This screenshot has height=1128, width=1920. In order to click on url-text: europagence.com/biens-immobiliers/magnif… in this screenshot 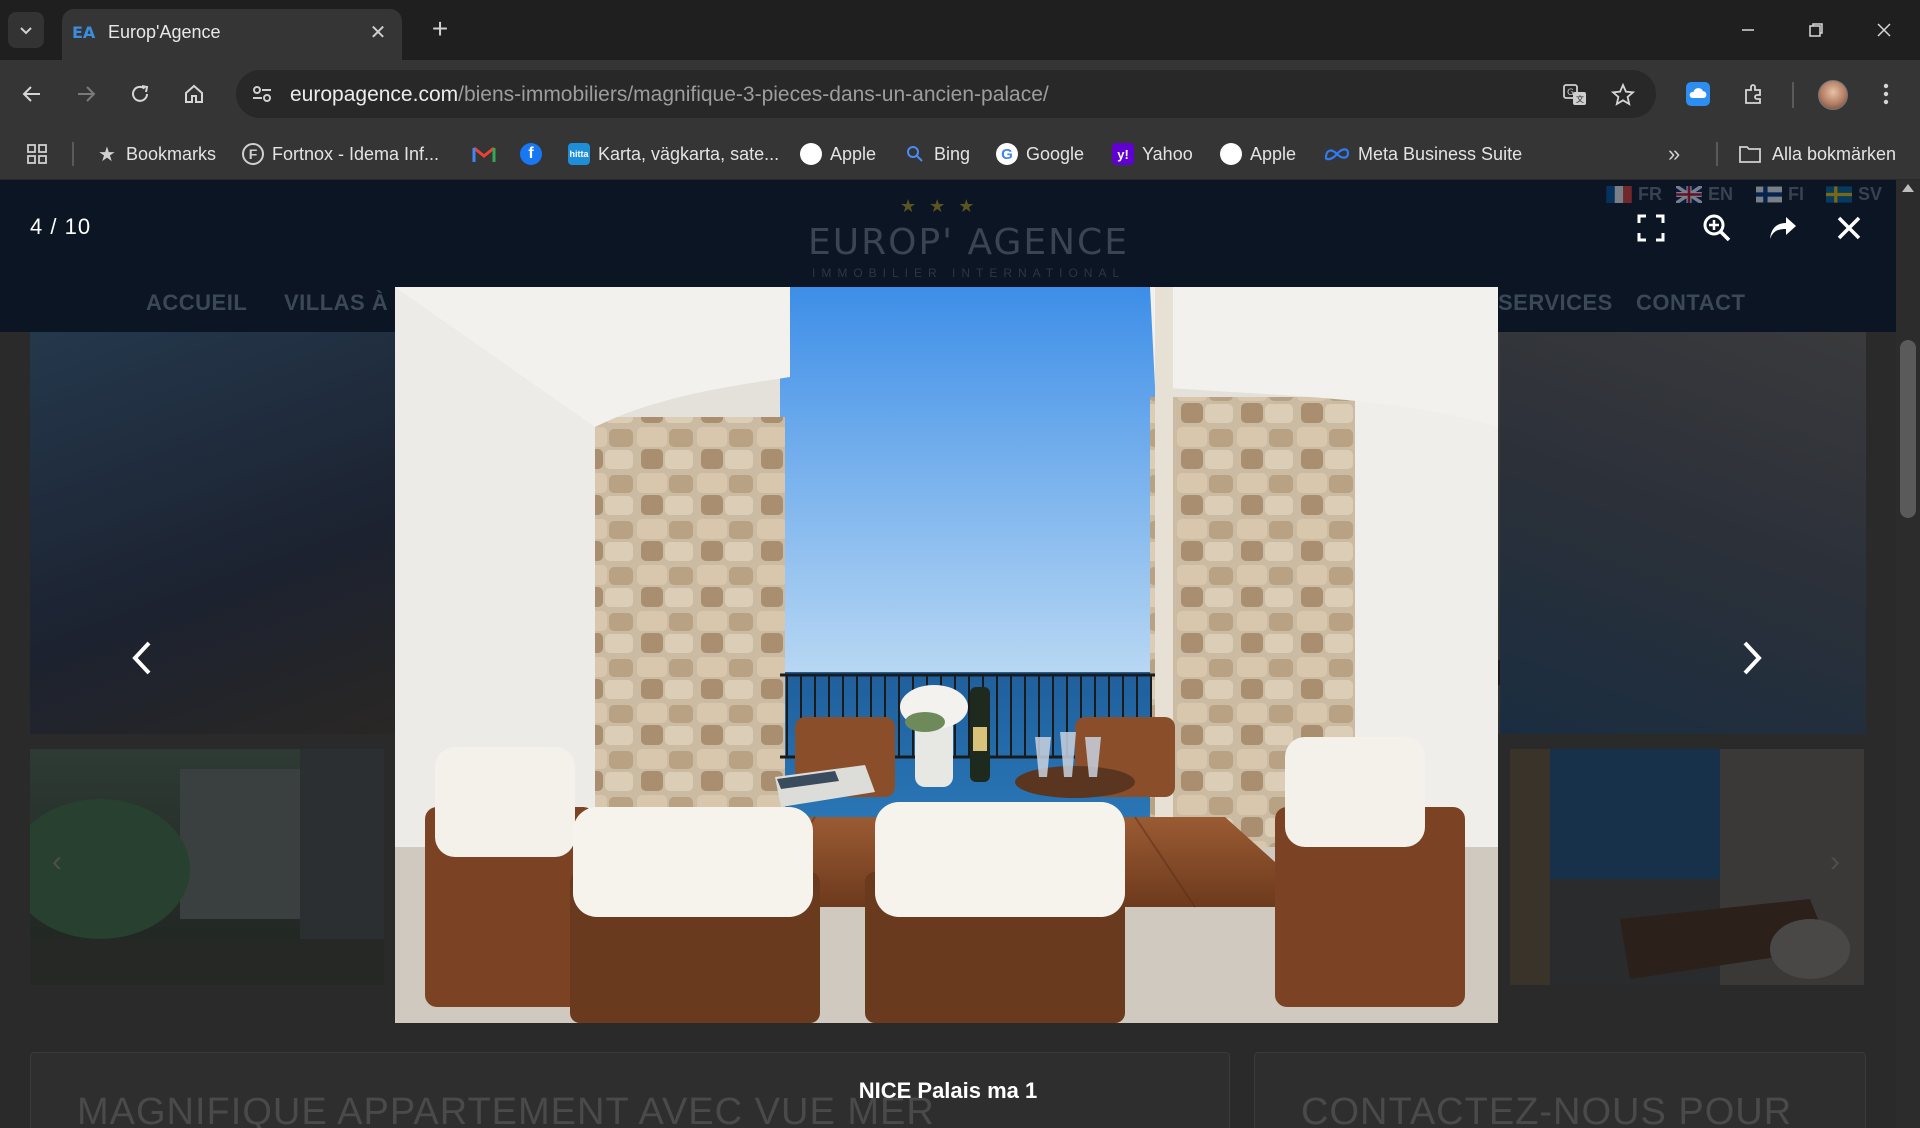, I will do `click(669, 95)`.